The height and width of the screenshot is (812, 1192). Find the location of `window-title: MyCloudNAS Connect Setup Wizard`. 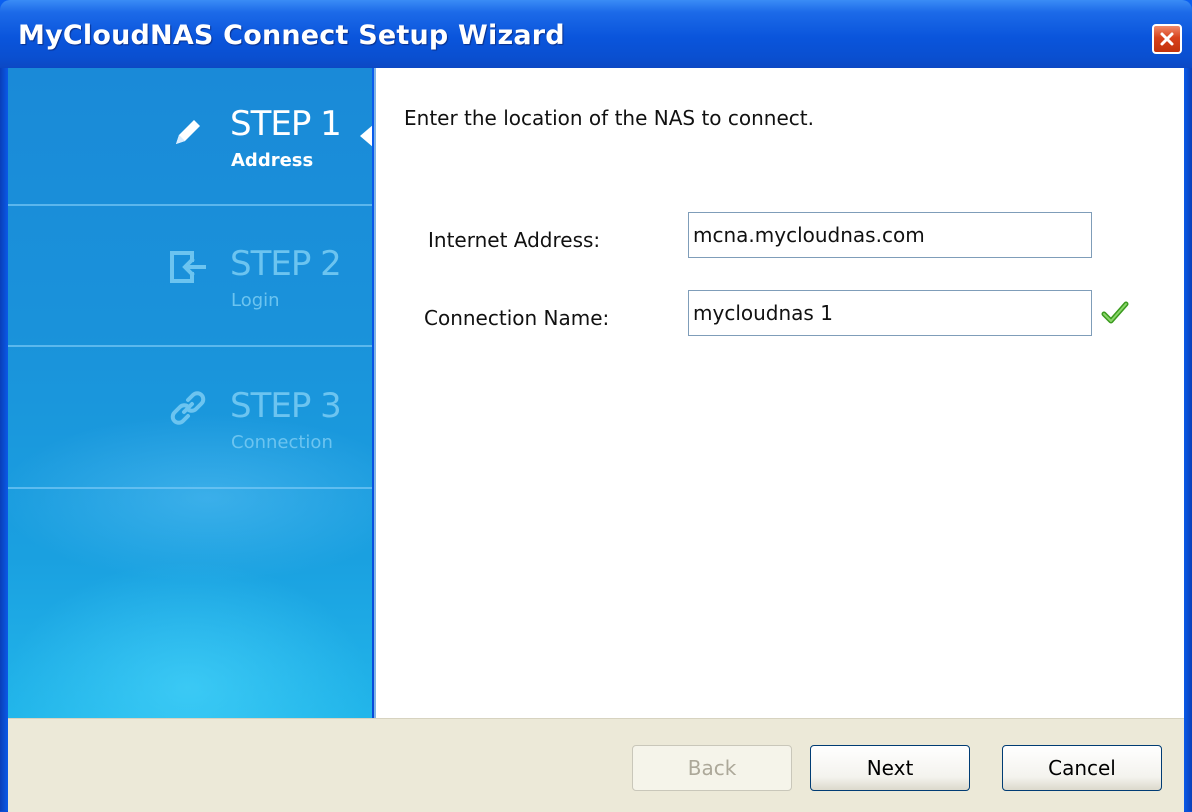

window-title: MyCloudNAS Connect Setup Wizard is located at coordinates (291, 35).